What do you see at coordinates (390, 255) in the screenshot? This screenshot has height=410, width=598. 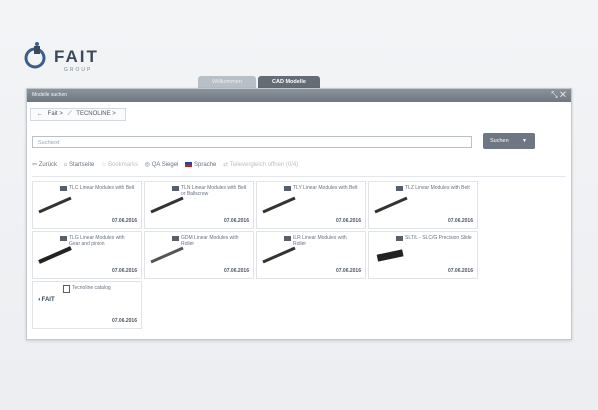 I see `precision-slide-thumbnail` at bounding box center [390, 255].